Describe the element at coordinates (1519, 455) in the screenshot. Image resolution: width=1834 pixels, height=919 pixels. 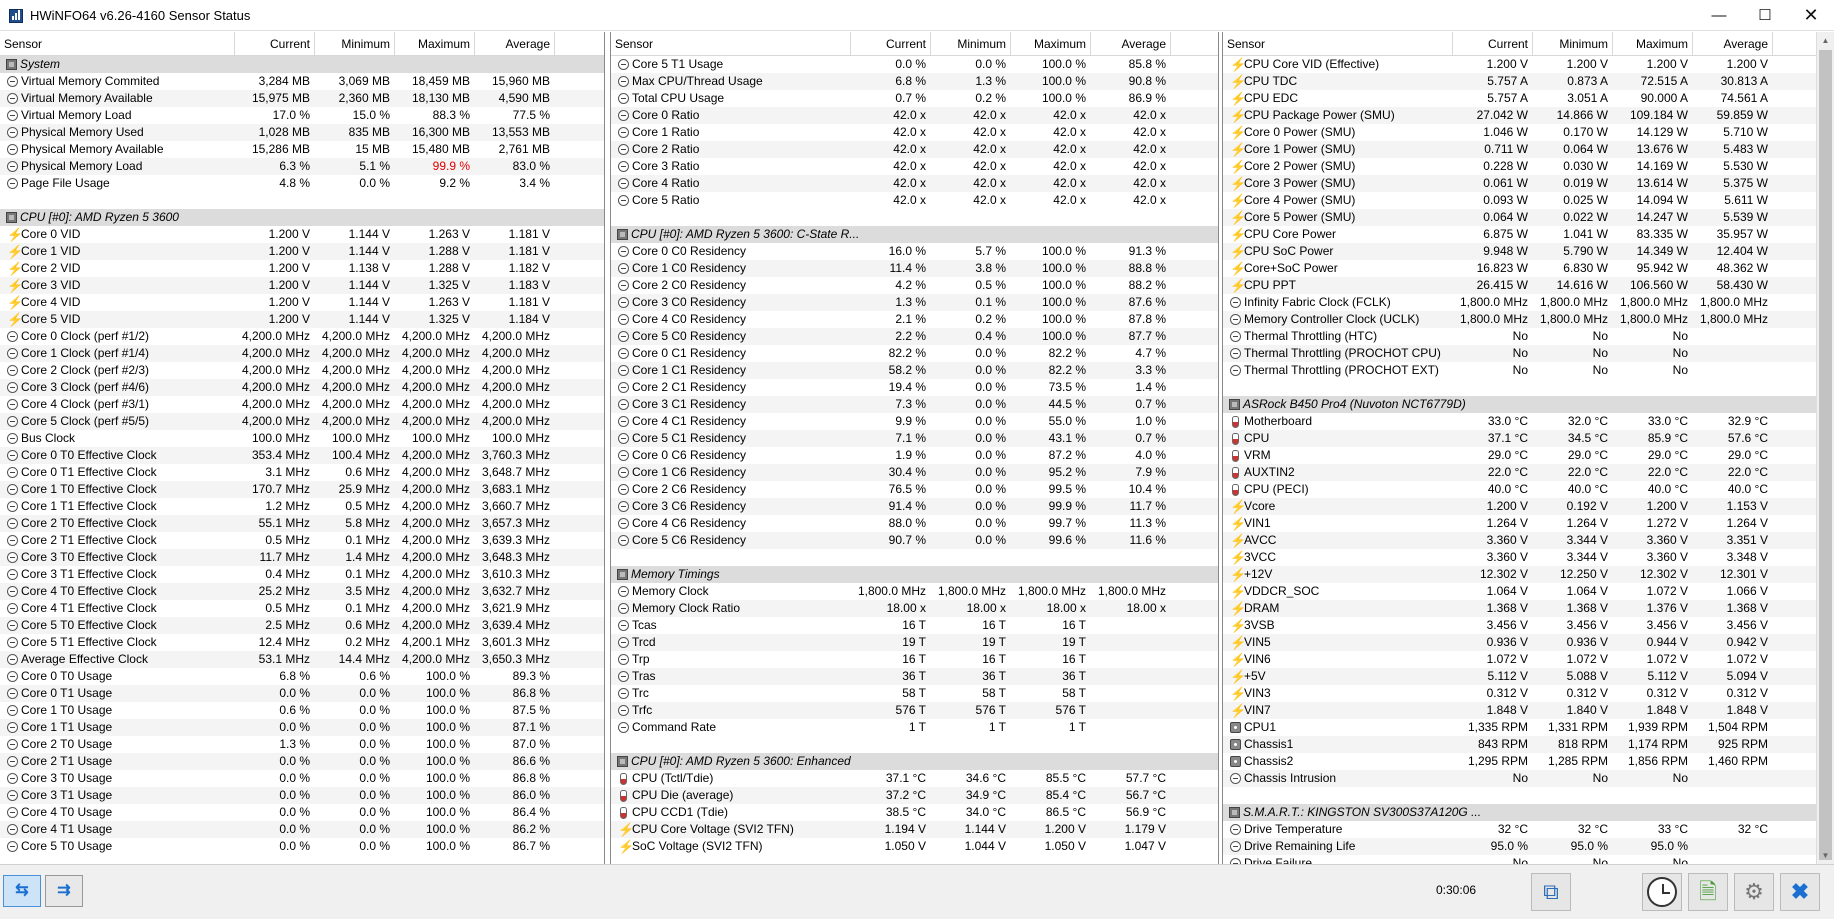
I see `sensor-row: VRM 29.0 °C 29.0 °C 29.0 °C 29.0 °C` at that location.